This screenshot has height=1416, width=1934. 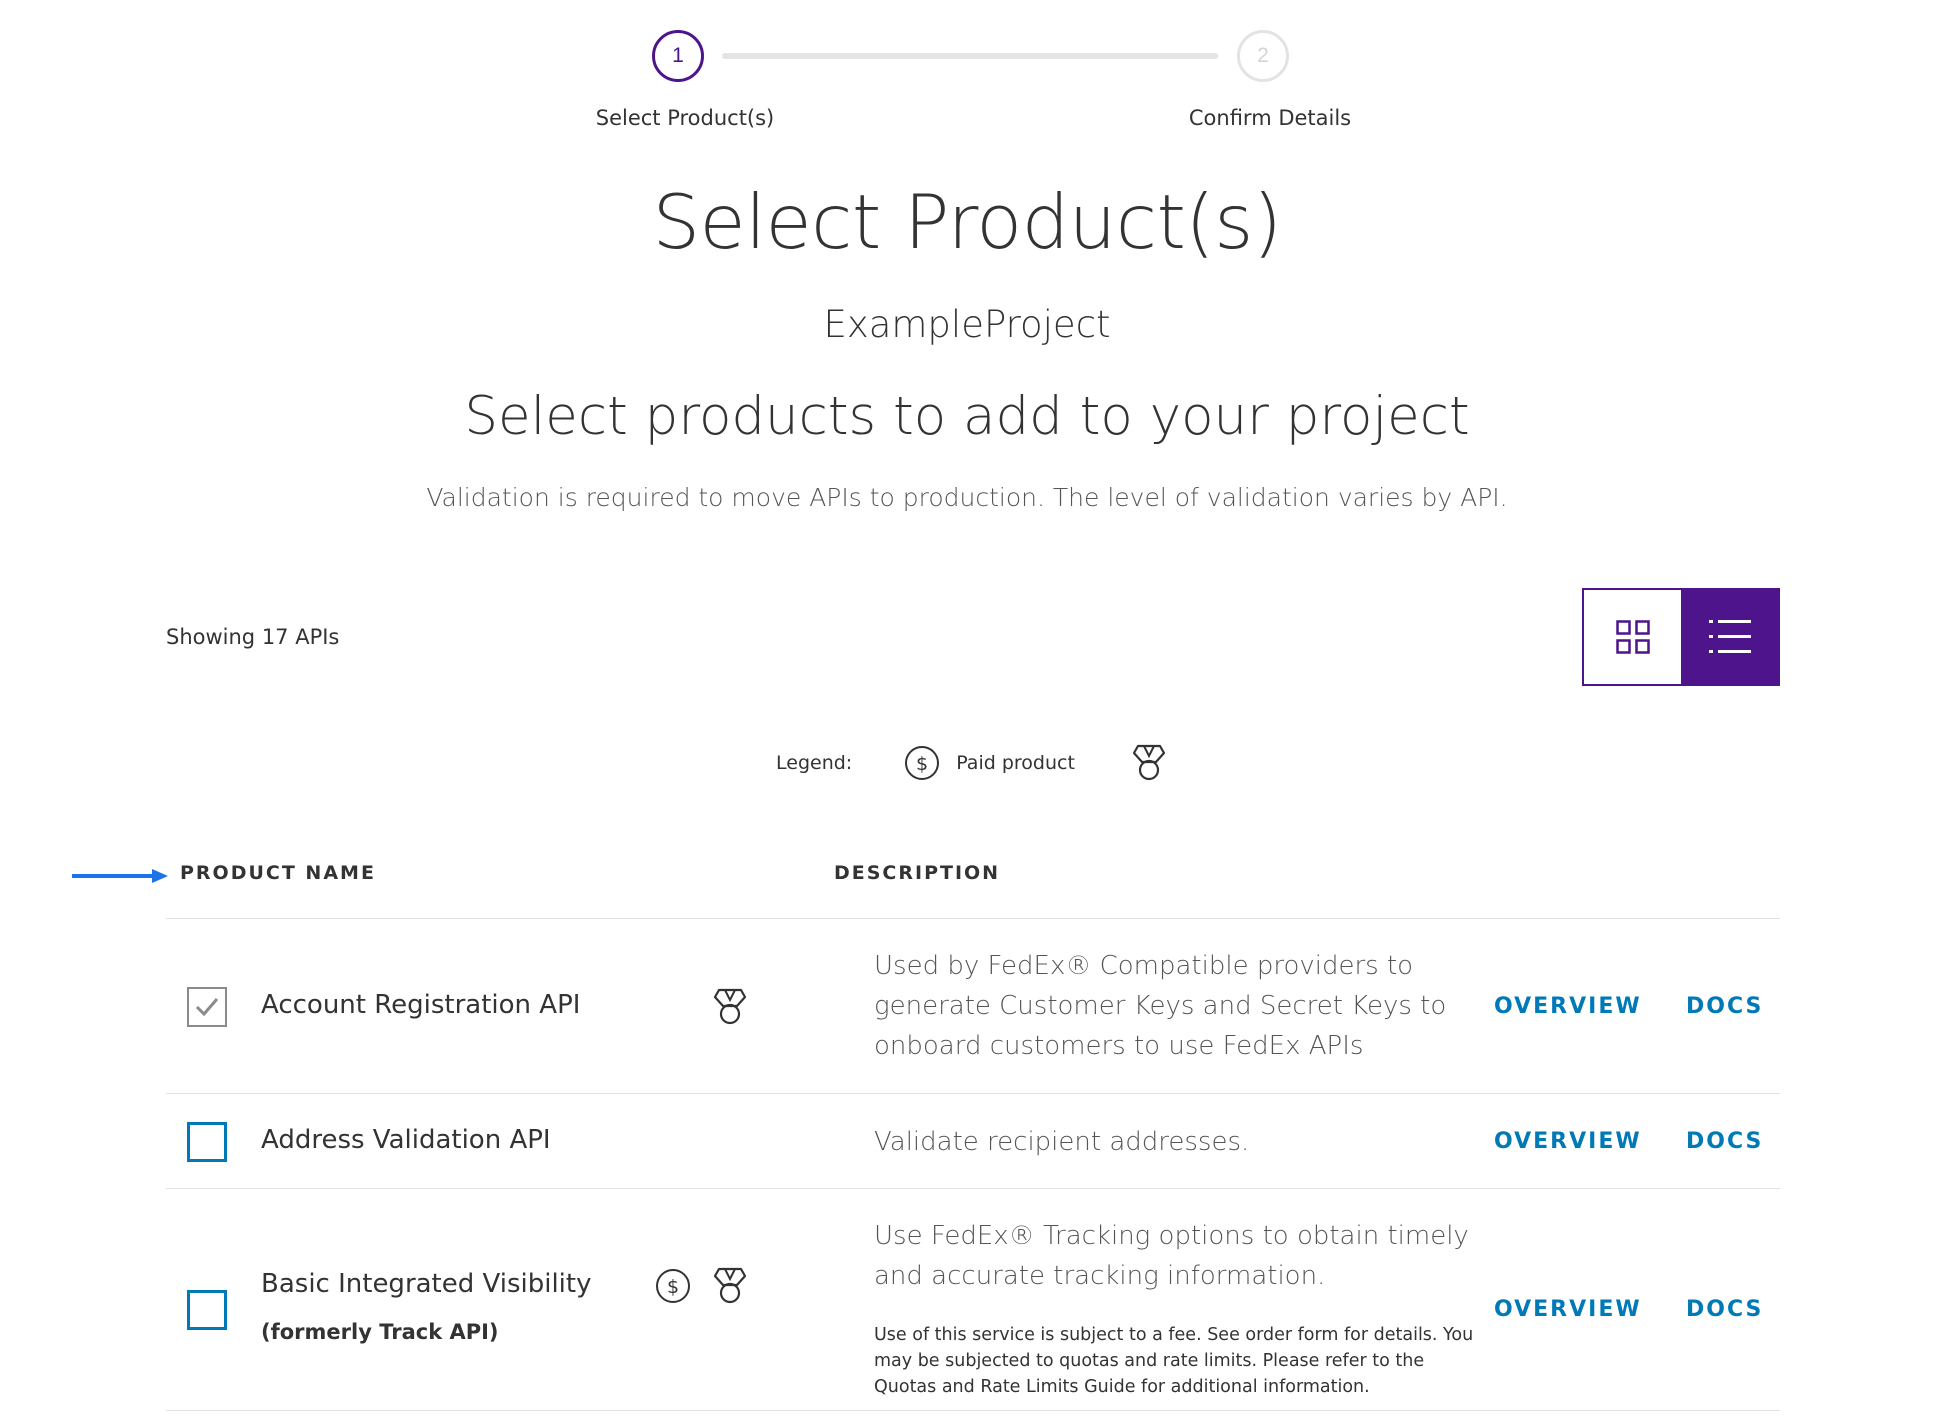 What do you see at coordinates (1015, 763) in the screenshot?
I see `legend-paid-label: Paid product` at bounding box center [1015, 763].